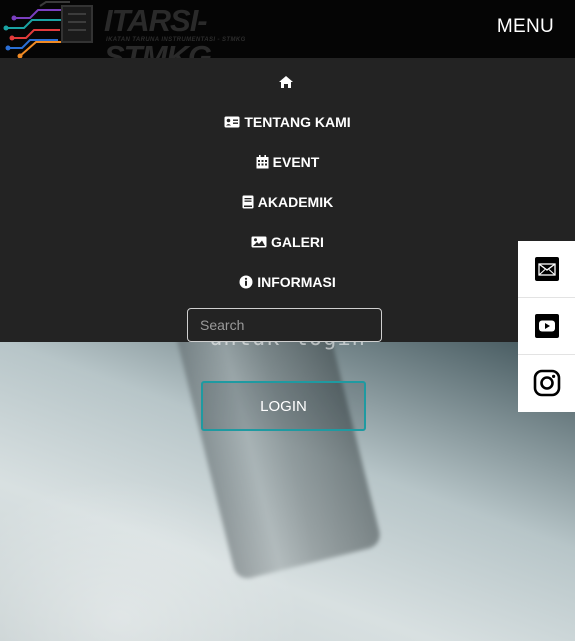 The image size is (575, 641). Describe the element at coordinates (262, 162) in the screenshot. I see `calendar-icon` at that location.